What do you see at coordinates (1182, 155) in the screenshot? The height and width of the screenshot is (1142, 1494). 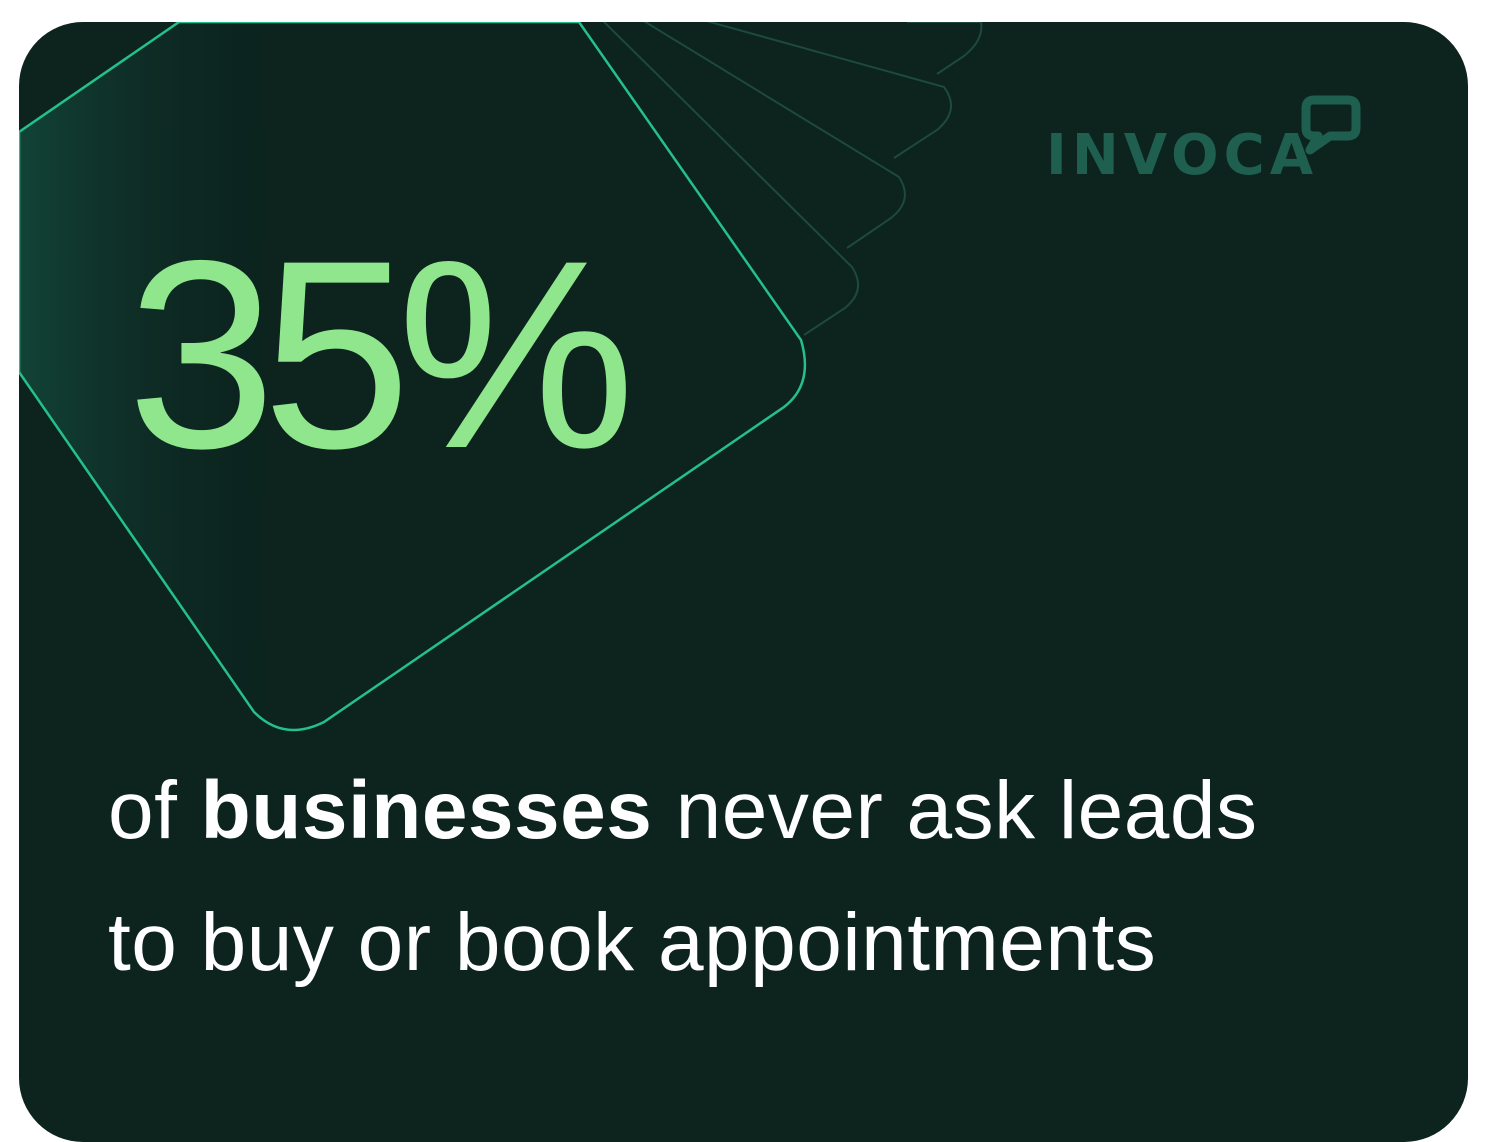 I see `logo-text: INVOCA` at bounding box center [1182, 155].